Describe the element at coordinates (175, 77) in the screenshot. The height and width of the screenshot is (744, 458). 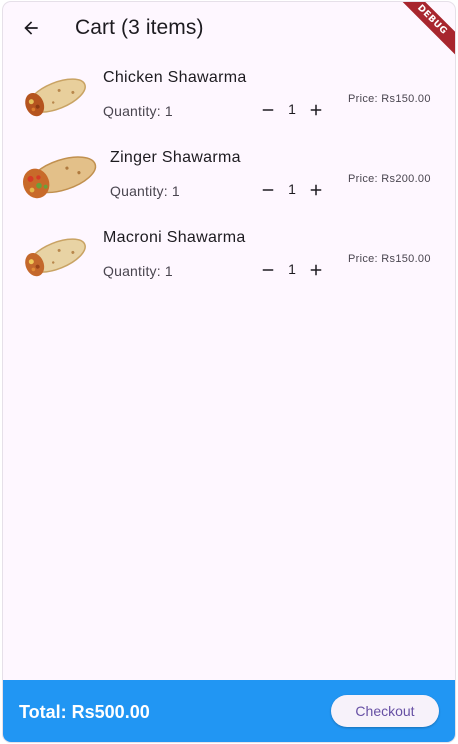
I see `item-name: Chicken Shawarma` at that location.